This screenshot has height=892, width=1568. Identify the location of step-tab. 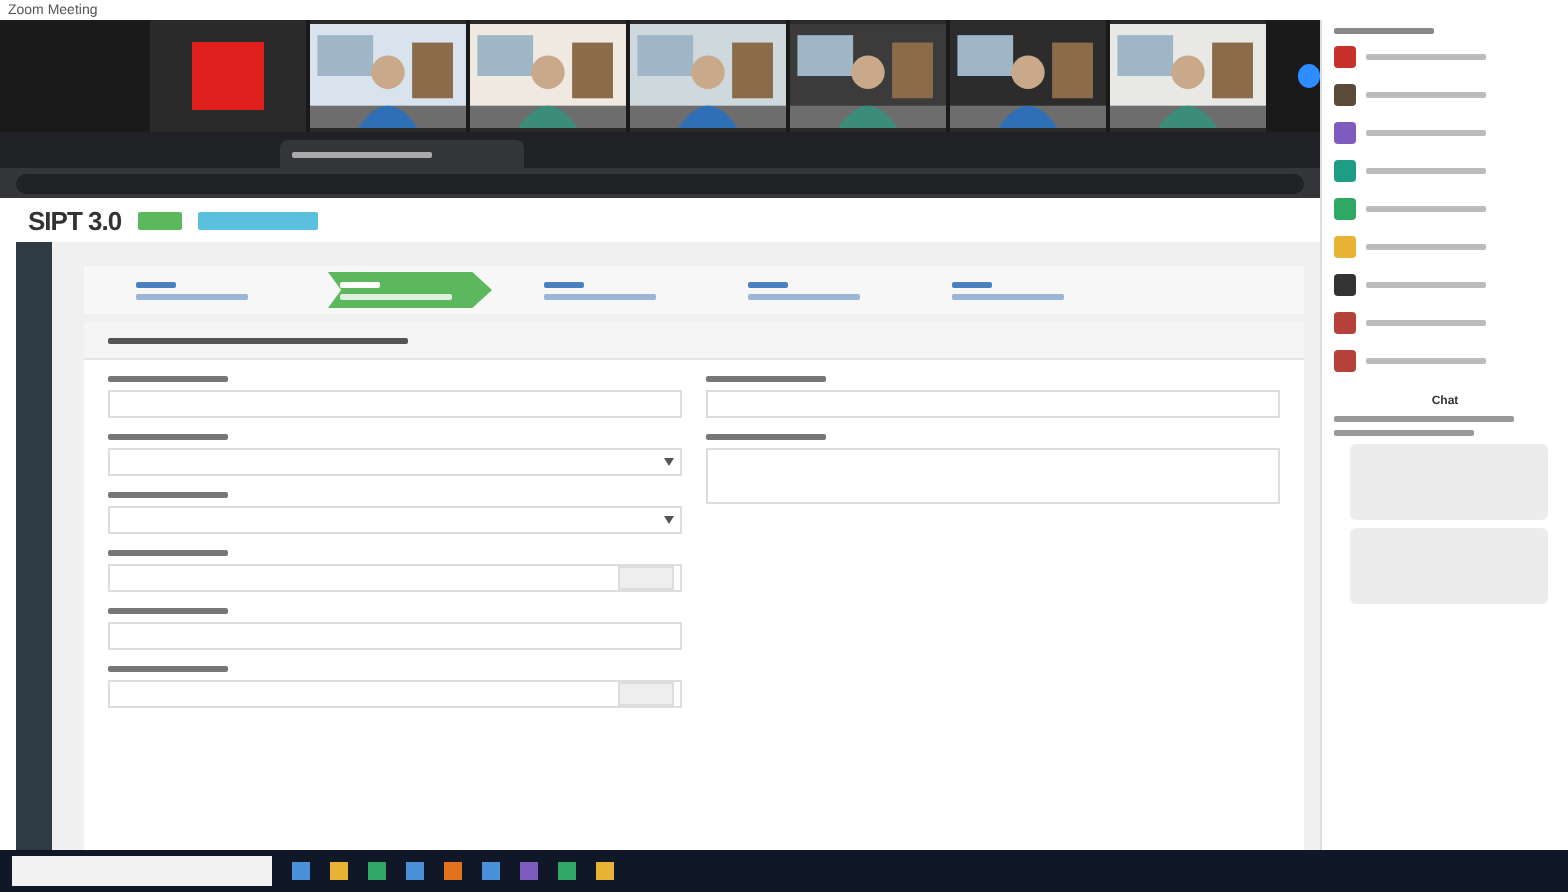
(410, 290).